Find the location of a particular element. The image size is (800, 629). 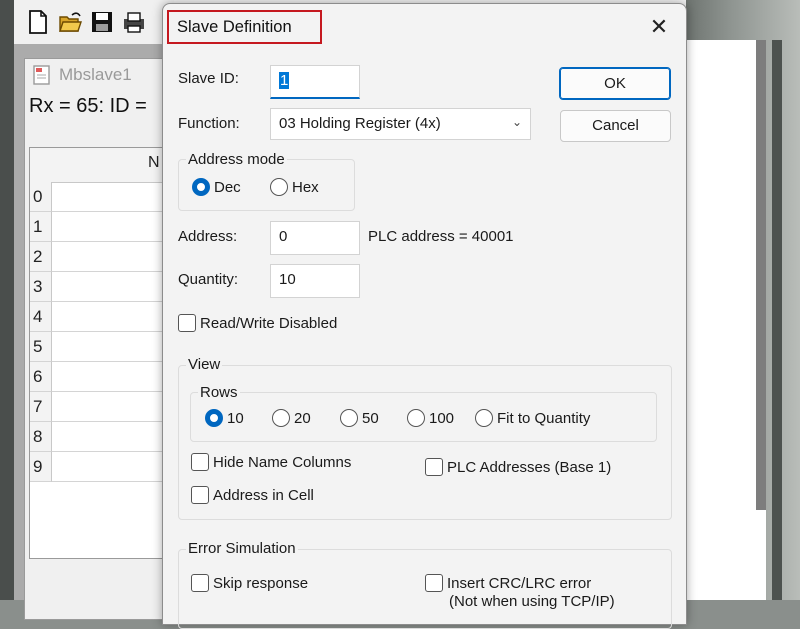

child-window-titlebar: Mbslave1 is located at coordinates (81, 75).